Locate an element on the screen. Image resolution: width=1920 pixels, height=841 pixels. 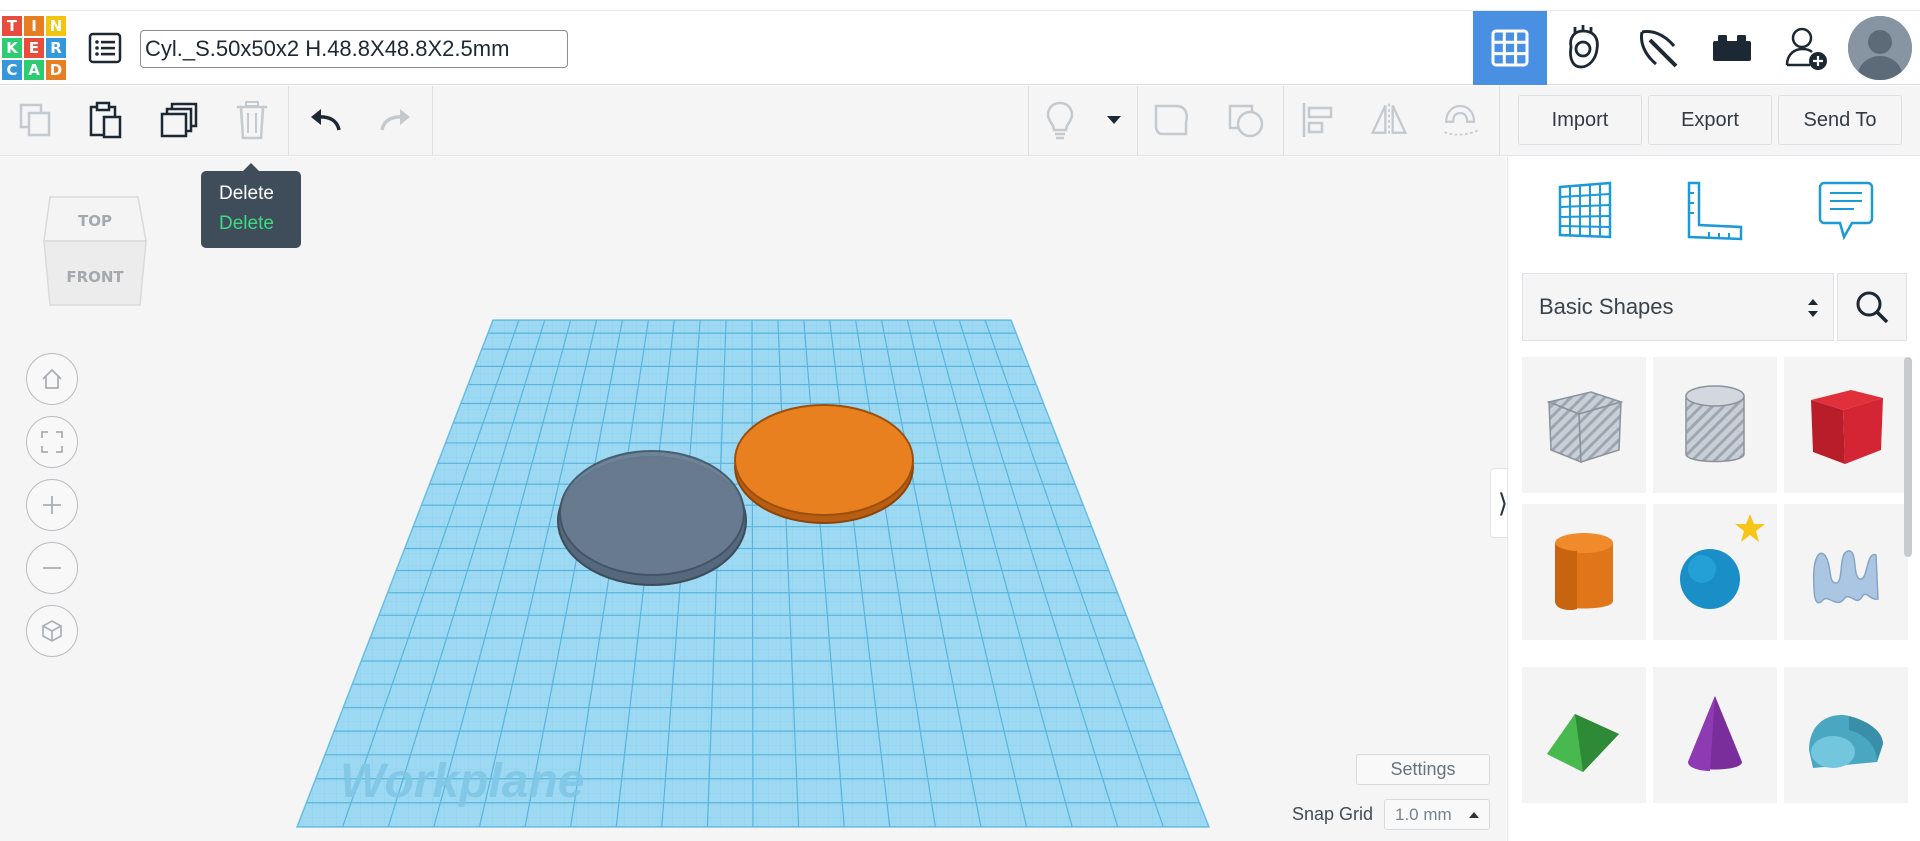
view-switcher is located at coordinates (1695, 48).